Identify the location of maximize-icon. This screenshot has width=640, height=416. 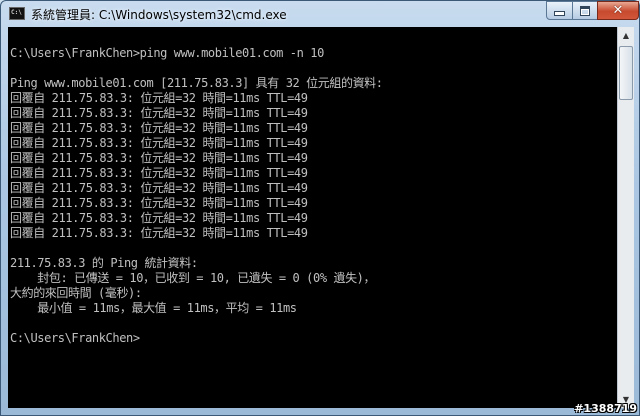
(585, 10).